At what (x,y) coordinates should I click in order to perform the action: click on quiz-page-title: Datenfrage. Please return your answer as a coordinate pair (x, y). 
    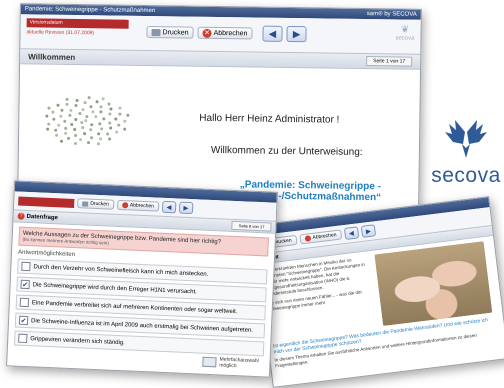
    Looking at the image, I should click on (42, 217).